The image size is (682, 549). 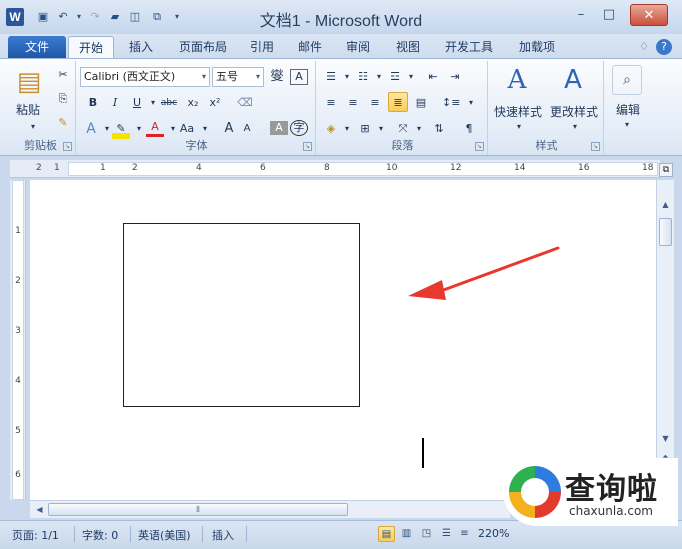 What do you see at coordinates (262, 47) in the screenshot?
I see `tab-references: 引用` at bounding box center [262, 47].